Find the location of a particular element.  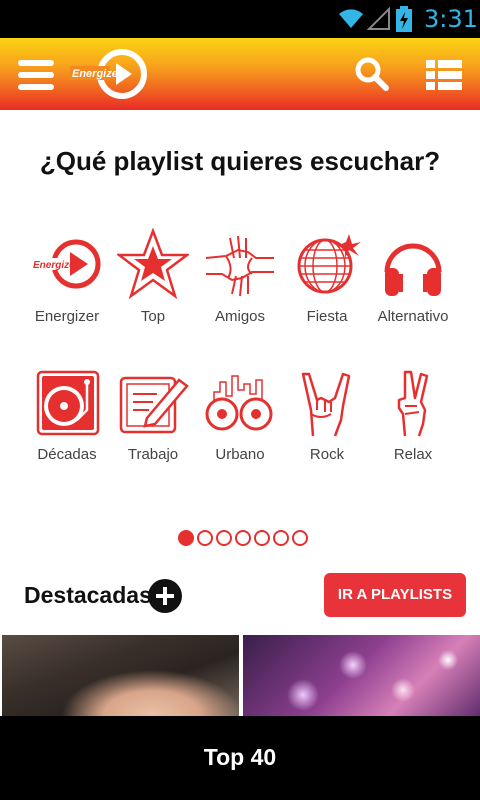

peace-hand-icon is located at coordinates (413, 403).